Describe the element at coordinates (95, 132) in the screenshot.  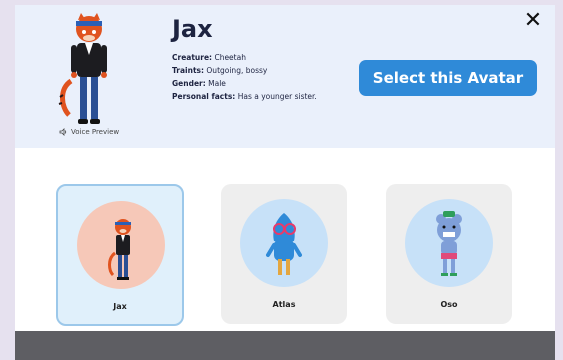
I see `voice-preview-label: Voice Preview` at that location.